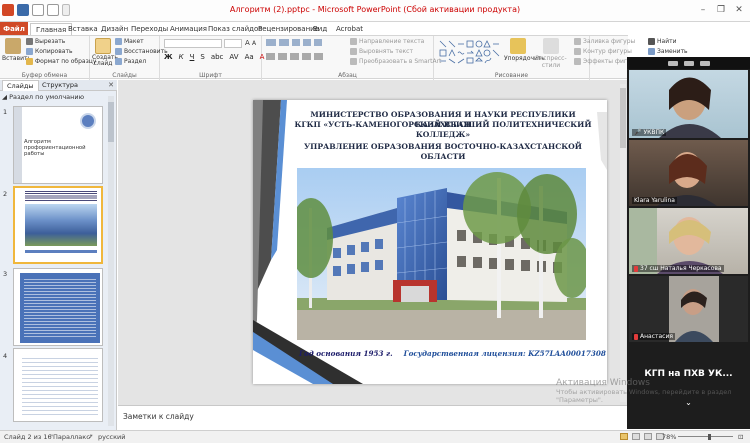 The image size is (750, 443). Describe the element at coordinates (54, 51) in the screenshot. I see `copy-label: Копировать` at that location.